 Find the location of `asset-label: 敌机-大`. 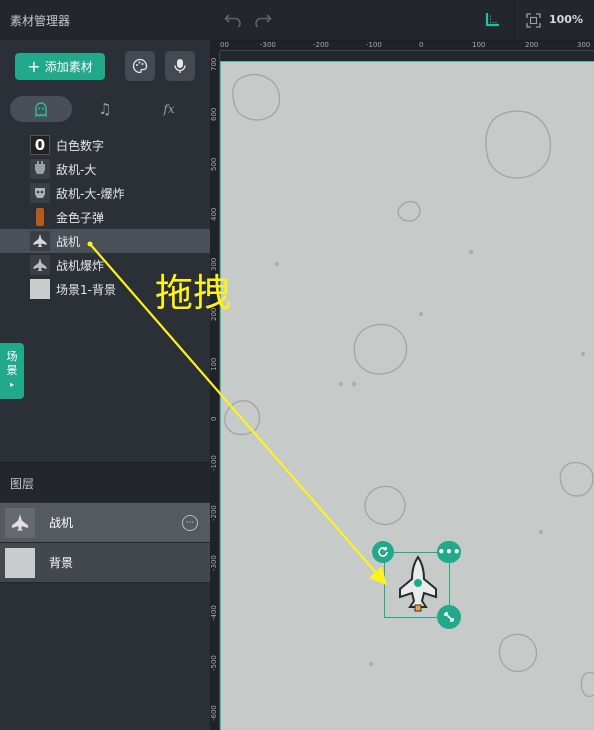

asset-label: 敌机-大 is located at coordinates (76, 169).